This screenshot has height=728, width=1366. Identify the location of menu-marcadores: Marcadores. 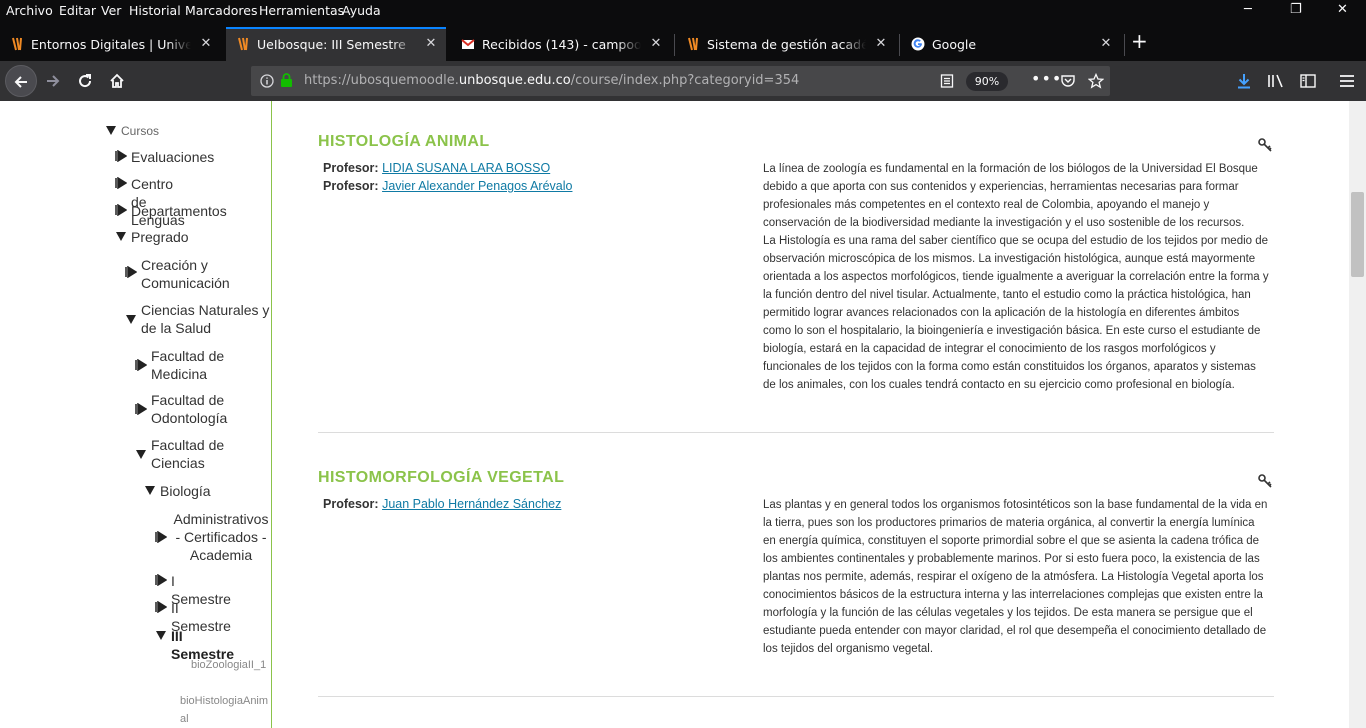
(221, 10).